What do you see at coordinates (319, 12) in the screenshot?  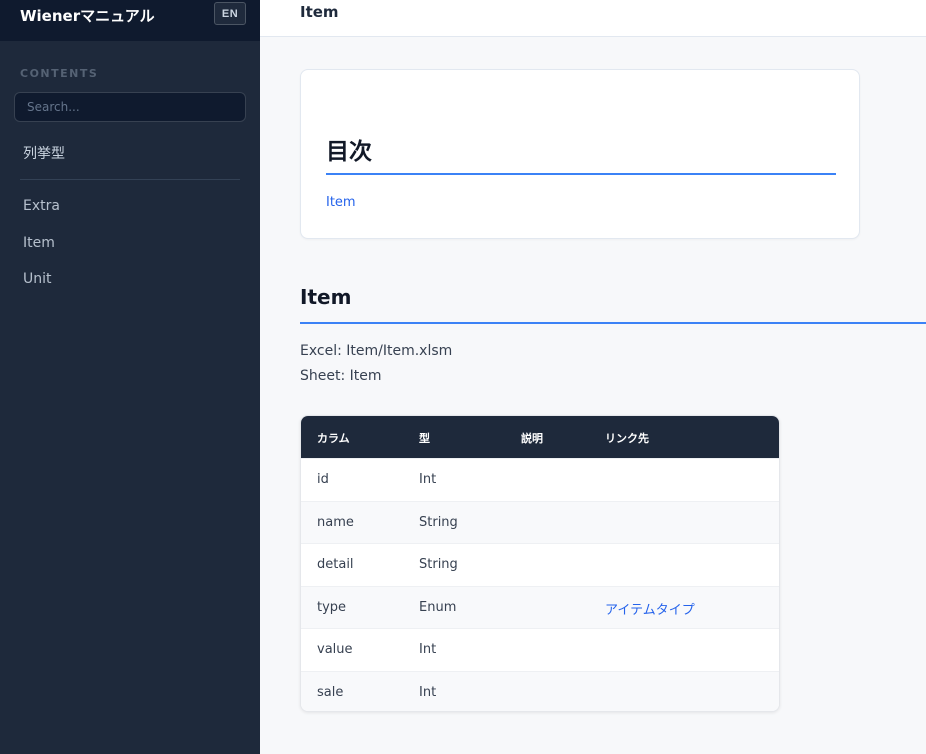 I see `page-title: Item` at bounding box center [319, 12].